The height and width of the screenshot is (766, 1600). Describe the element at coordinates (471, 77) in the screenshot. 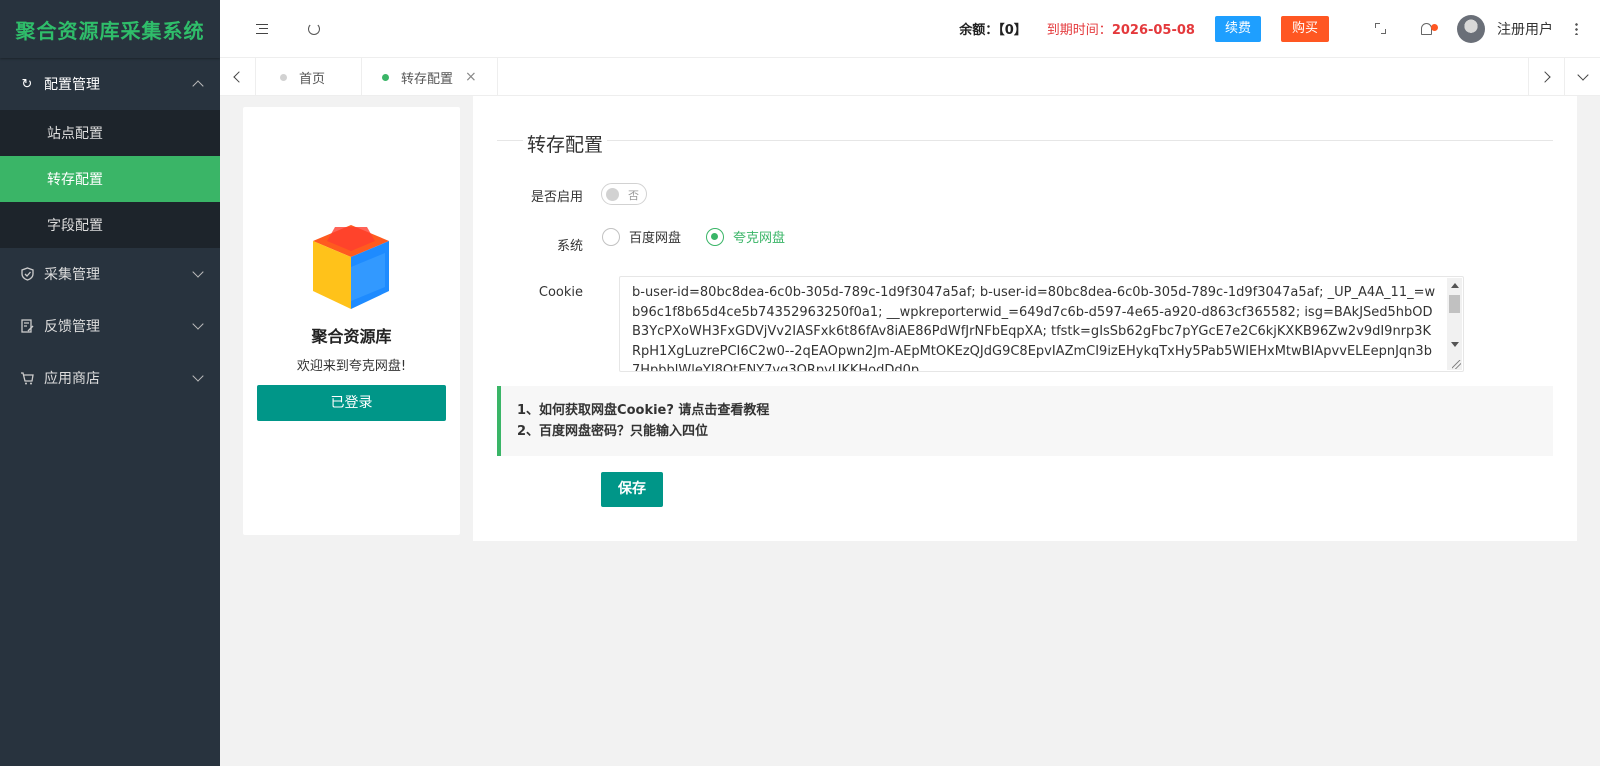

I see `close-icon: ×` at that location.